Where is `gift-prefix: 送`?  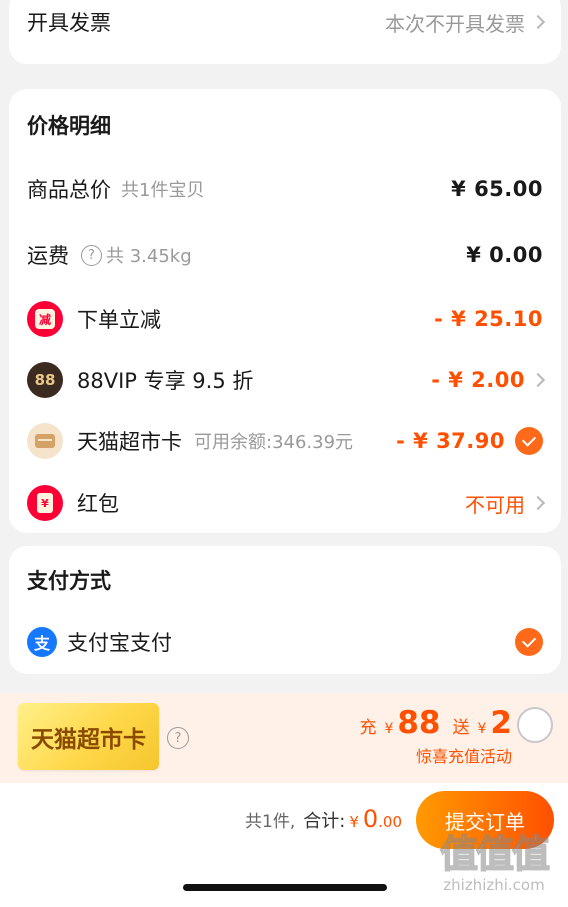
gift-prefix: 送 is located at coordinates (461, 728).